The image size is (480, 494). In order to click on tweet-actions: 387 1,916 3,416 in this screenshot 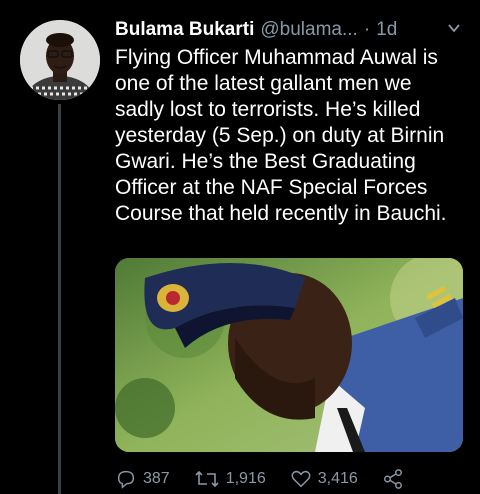, I will do `click(292, 479)`.